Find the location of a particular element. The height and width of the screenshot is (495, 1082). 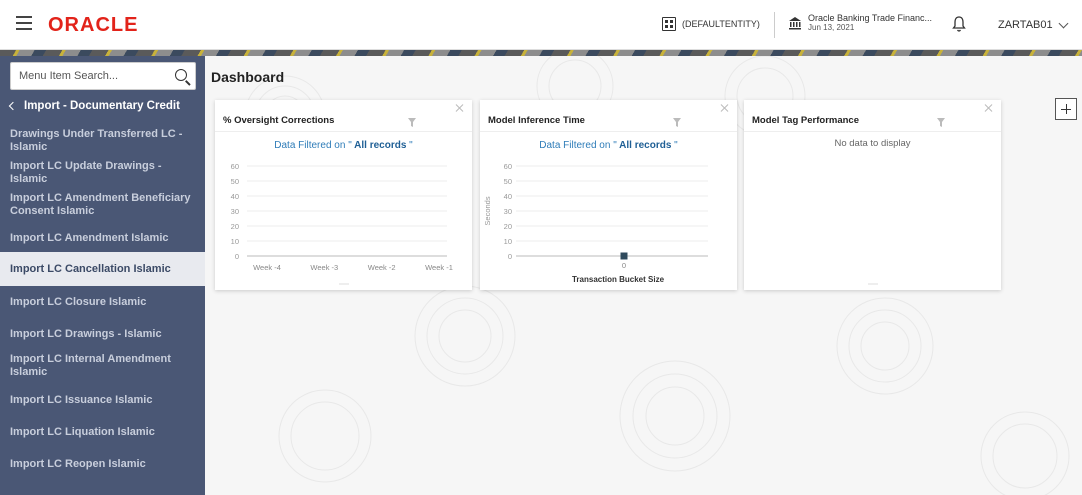

add-widget-button is located at coordinates (1066, 109).